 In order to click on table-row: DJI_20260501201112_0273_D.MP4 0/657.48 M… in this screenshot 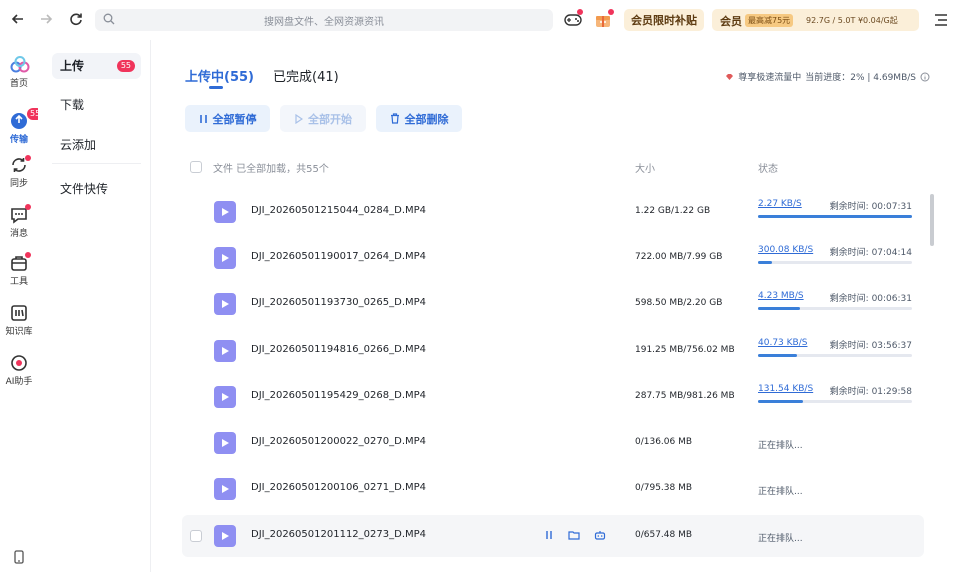, I will do `click(553, 536)`.